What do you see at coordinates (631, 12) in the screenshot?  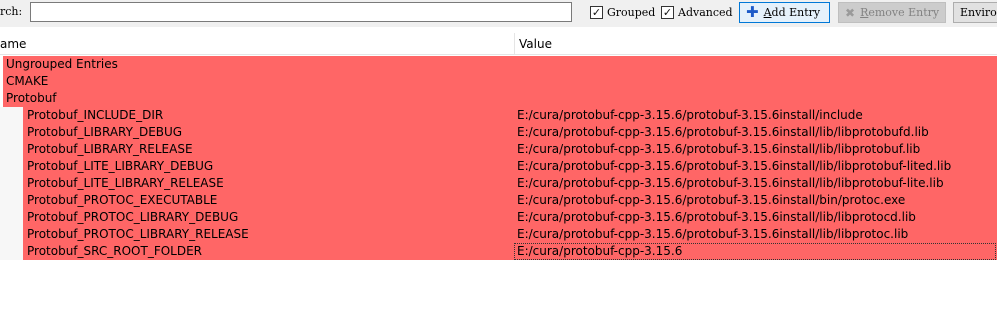 I see `grouped-label: Grouped` at bounding box center [631, 12].